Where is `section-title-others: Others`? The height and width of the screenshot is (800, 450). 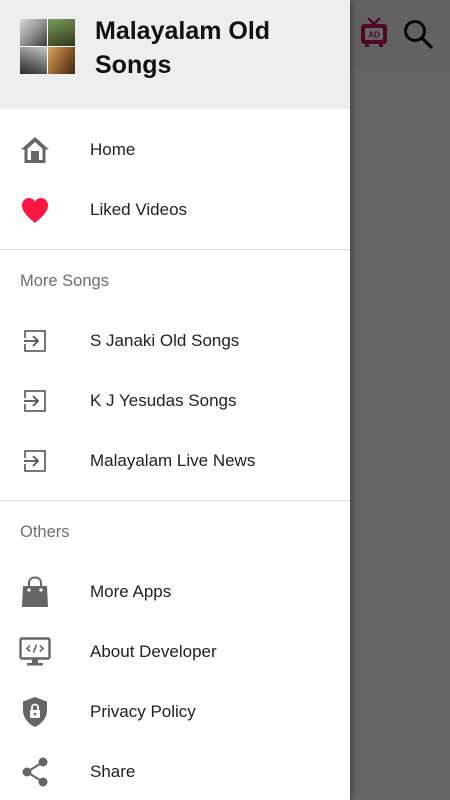 section-title-others: Others is located at coordinates (45, 532).